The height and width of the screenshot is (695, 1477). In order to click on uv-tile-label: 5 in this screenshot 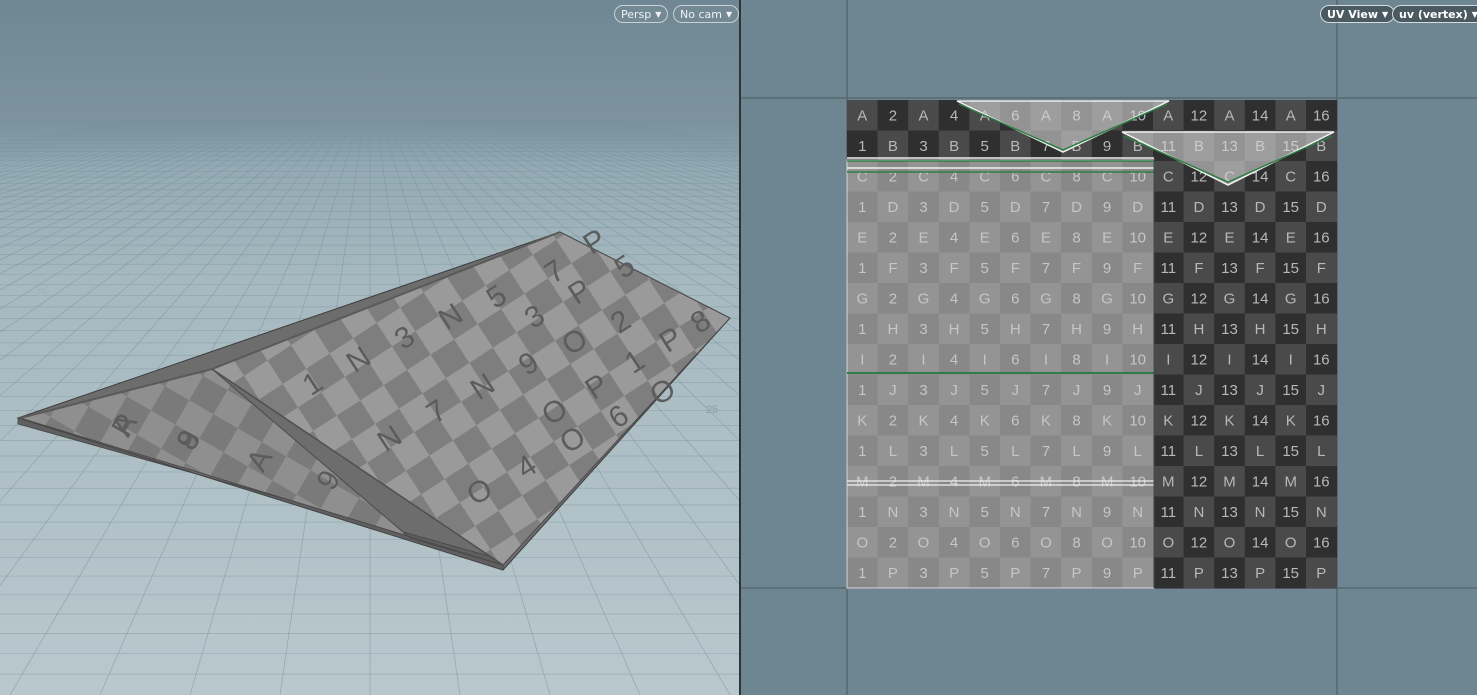, I will do `click(985, 146)`.